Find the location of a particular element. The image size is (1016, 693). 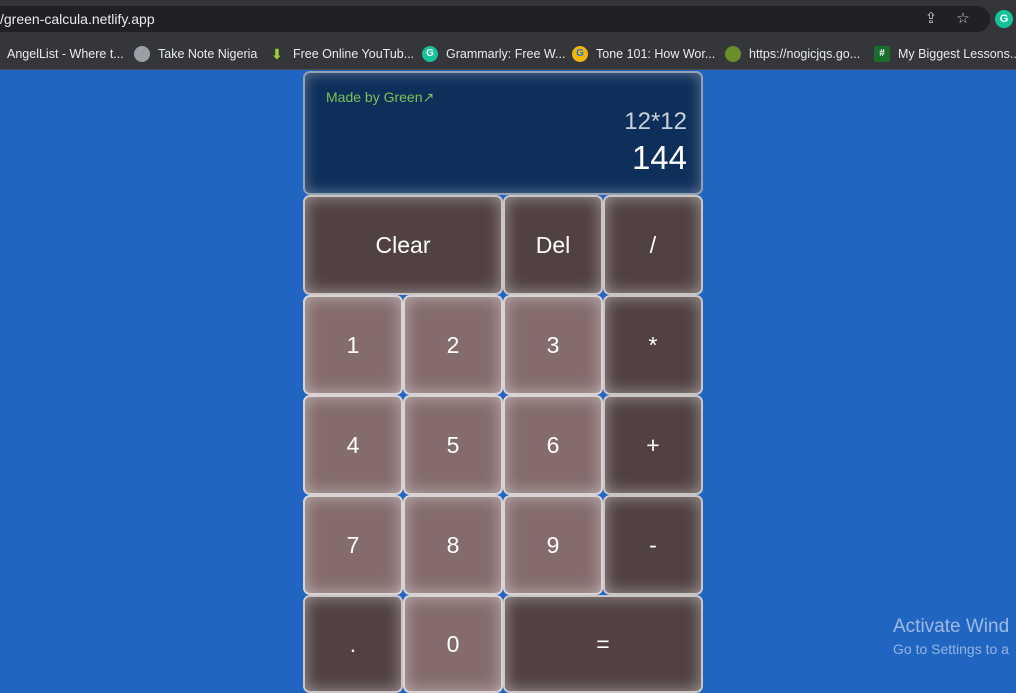

url-text: /green-calcula.netlify.app is located at coordinates (77, 19).